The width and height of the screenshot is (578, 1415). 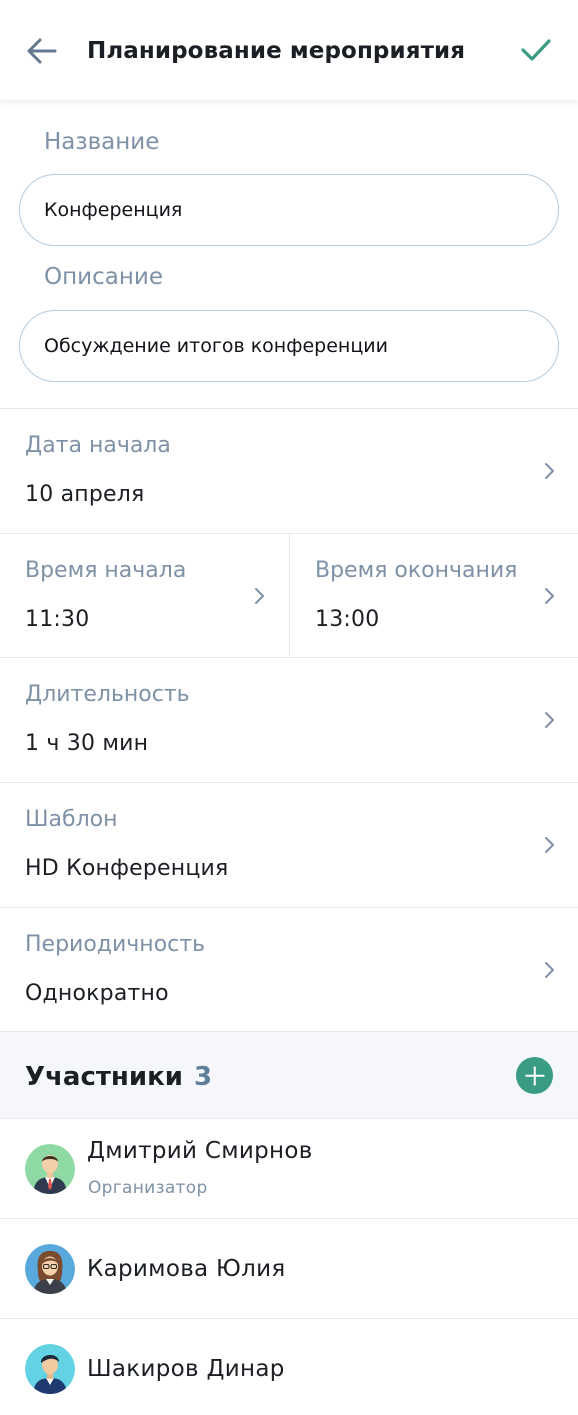 I want to click on duration-row: Длительность 1 ч 30 мин, so click(x=290, y=720).